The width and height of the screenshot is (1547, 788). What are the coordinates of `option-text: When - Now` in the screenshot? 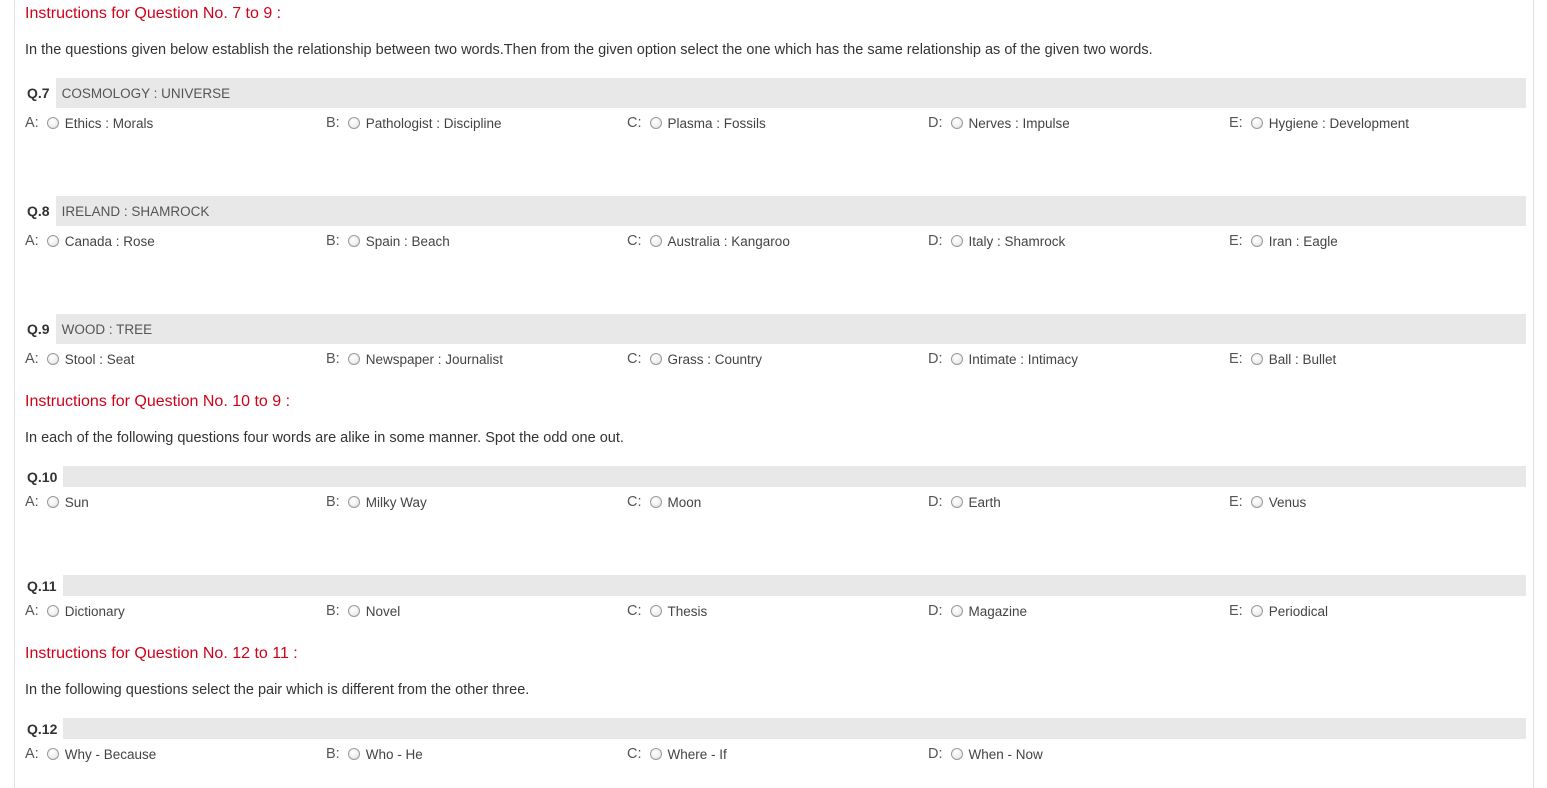 It's located at (1005, 754).